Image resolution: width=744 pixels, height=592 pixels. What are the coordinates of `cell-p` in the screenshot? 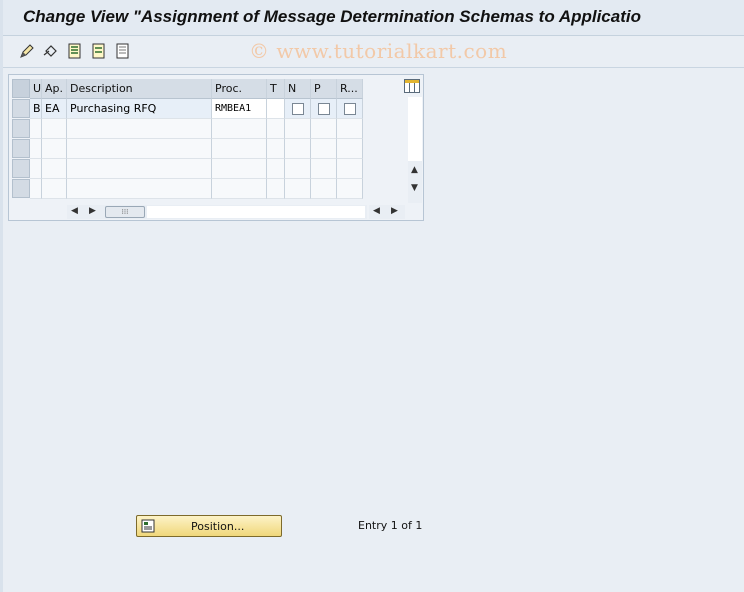 It's located at (324, 109).